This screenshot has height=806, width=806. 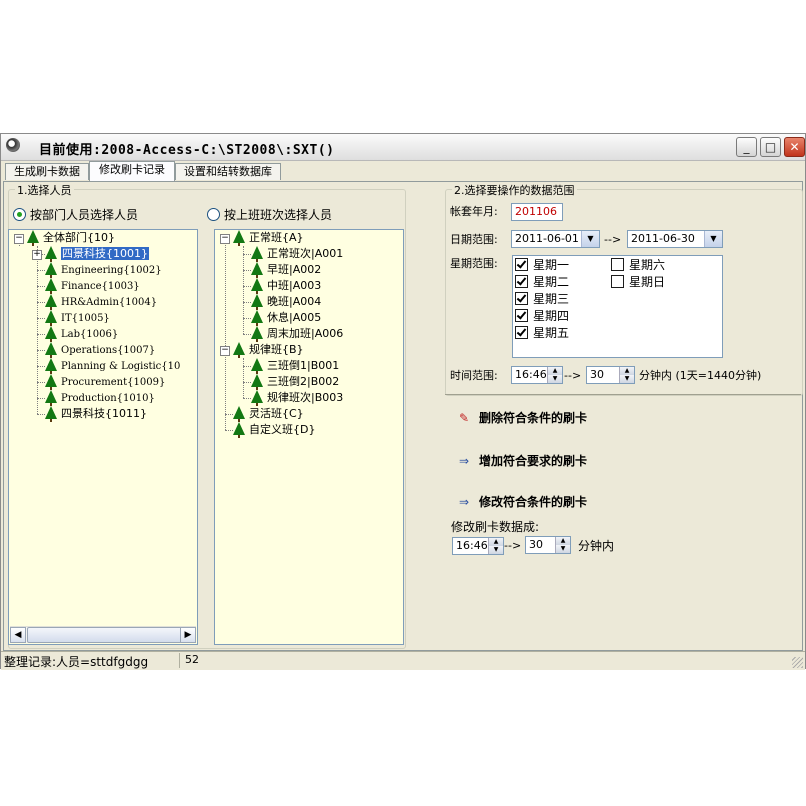 What do you see at coordinates (638, 282) in the screenshot?
I see `weekday-sun-checkbox: 星期日` at bounding box center [638, 282].